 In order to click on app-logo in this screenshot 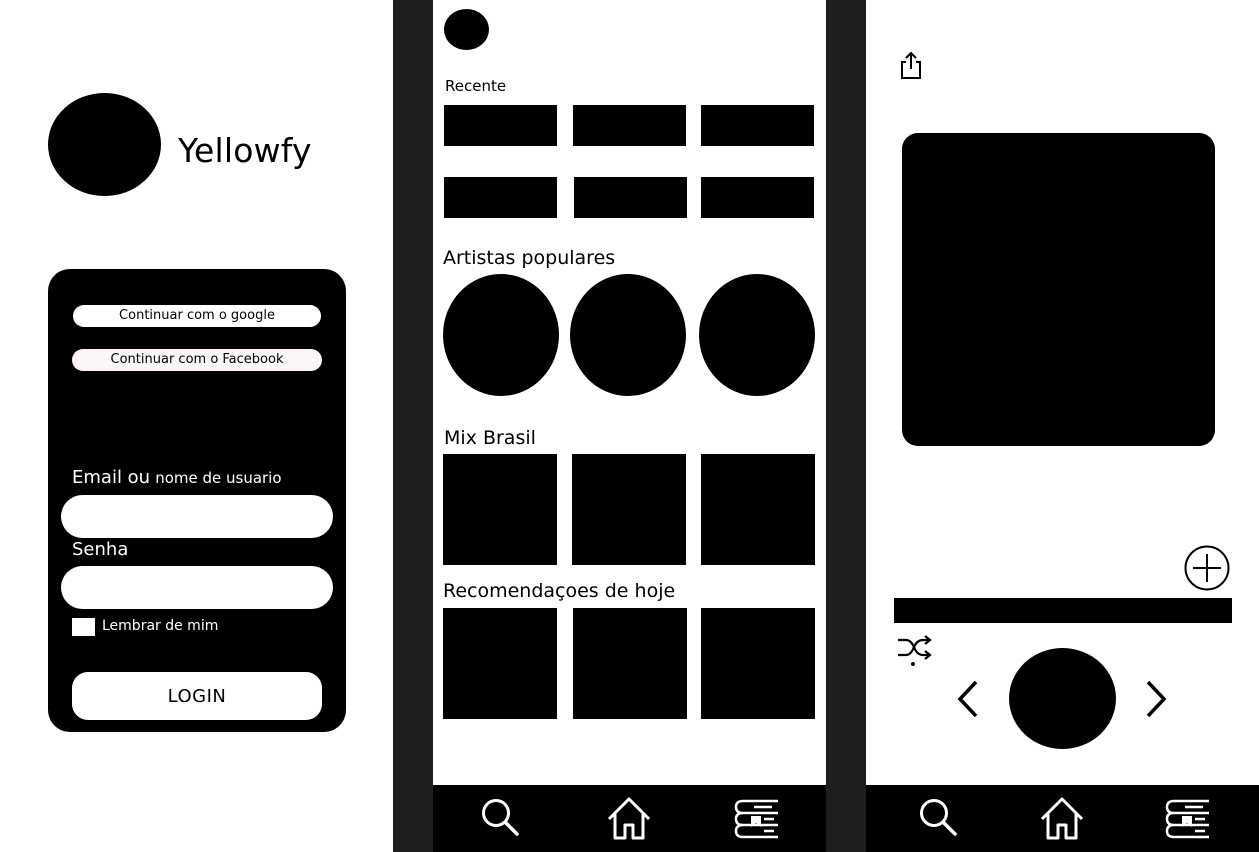, I will do `click(104, 144)`.